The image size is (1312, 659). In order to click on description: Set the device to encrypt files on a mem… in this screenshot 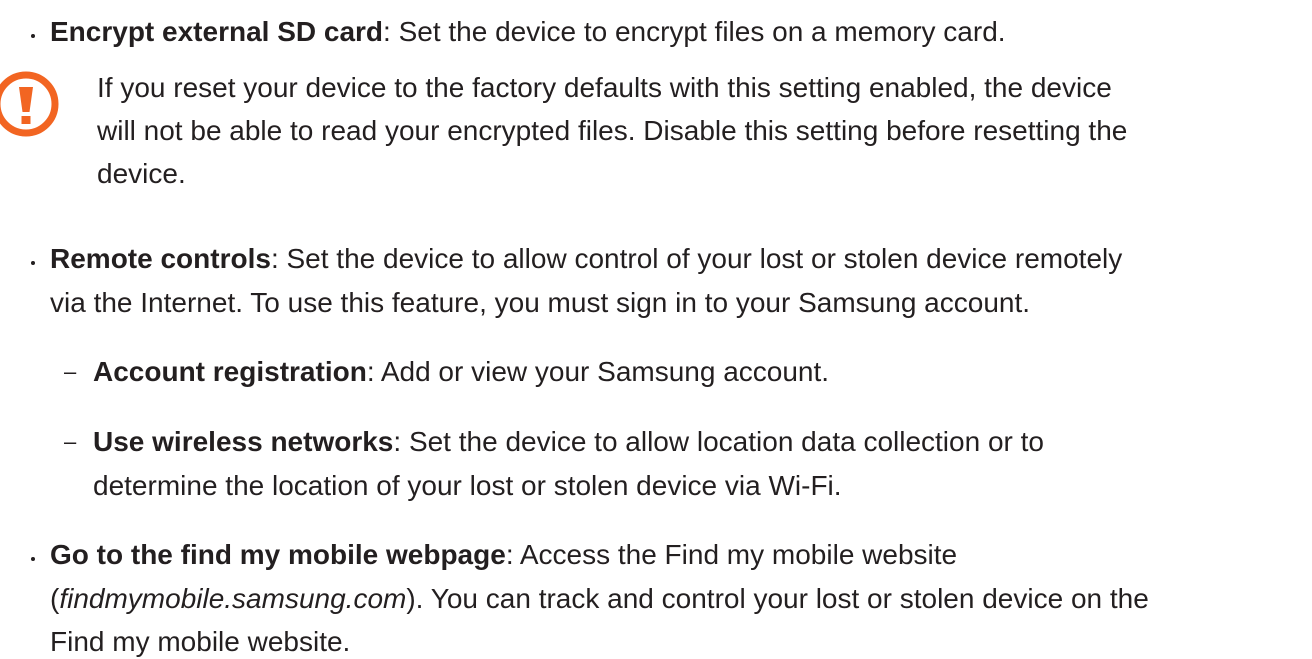, I will do `click(702, 31)`.